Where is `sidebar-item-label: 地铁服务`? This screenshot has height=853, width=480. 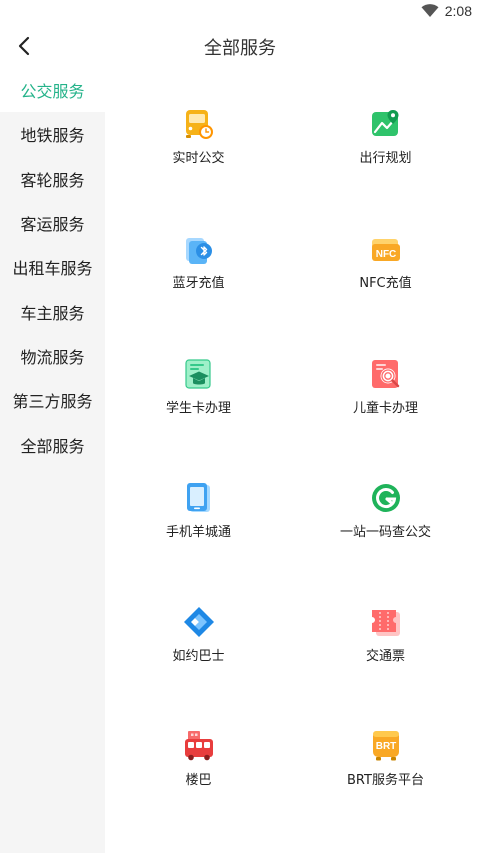
sidebar-item-label: 地铁服务 is located at coordinates (52, 136).